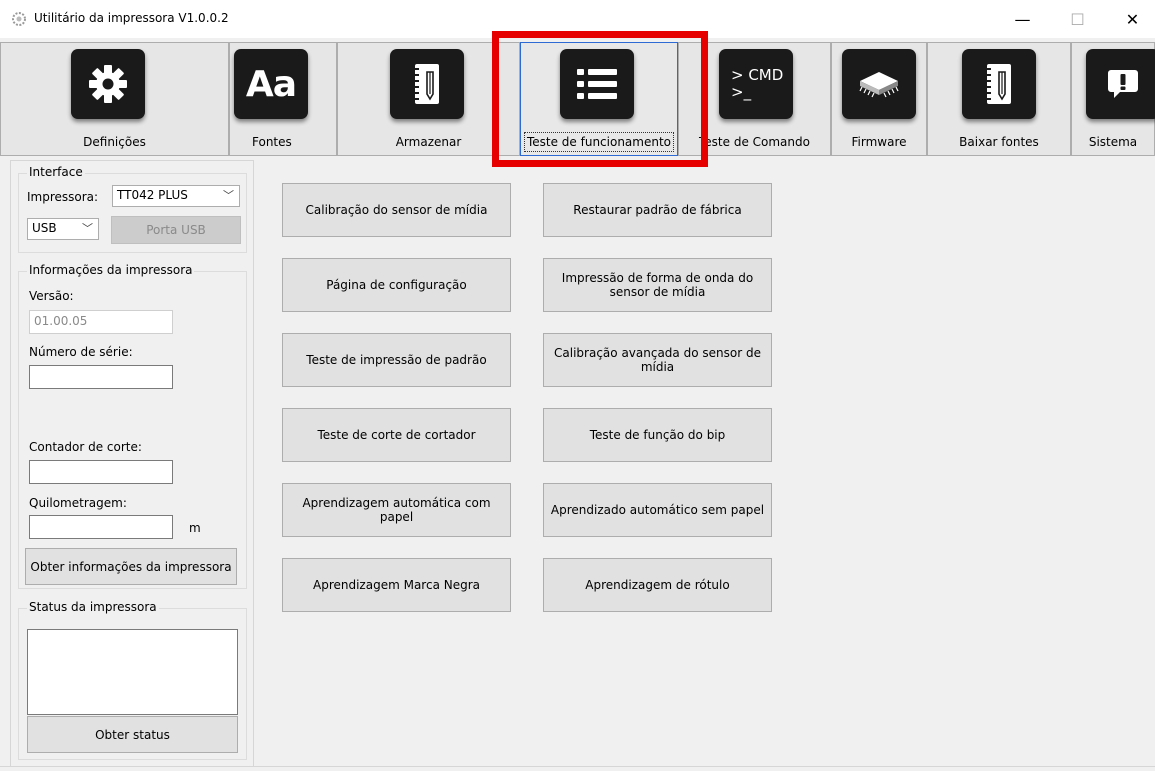  Describe the element at coordinates (396, 510) in the screenshot. I see `auto-learn-with-paper-button: Aprendizagem automática com papel` at that location.